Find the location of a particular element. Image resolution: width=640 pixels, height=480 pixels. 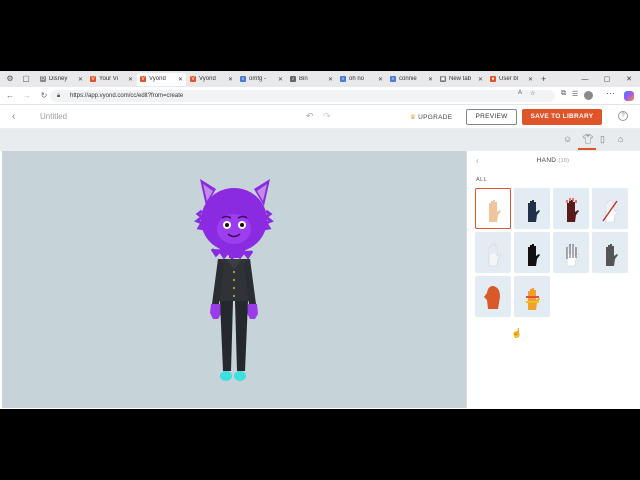

tab-favicon-icon: ● is located at coordinates (493, 79).